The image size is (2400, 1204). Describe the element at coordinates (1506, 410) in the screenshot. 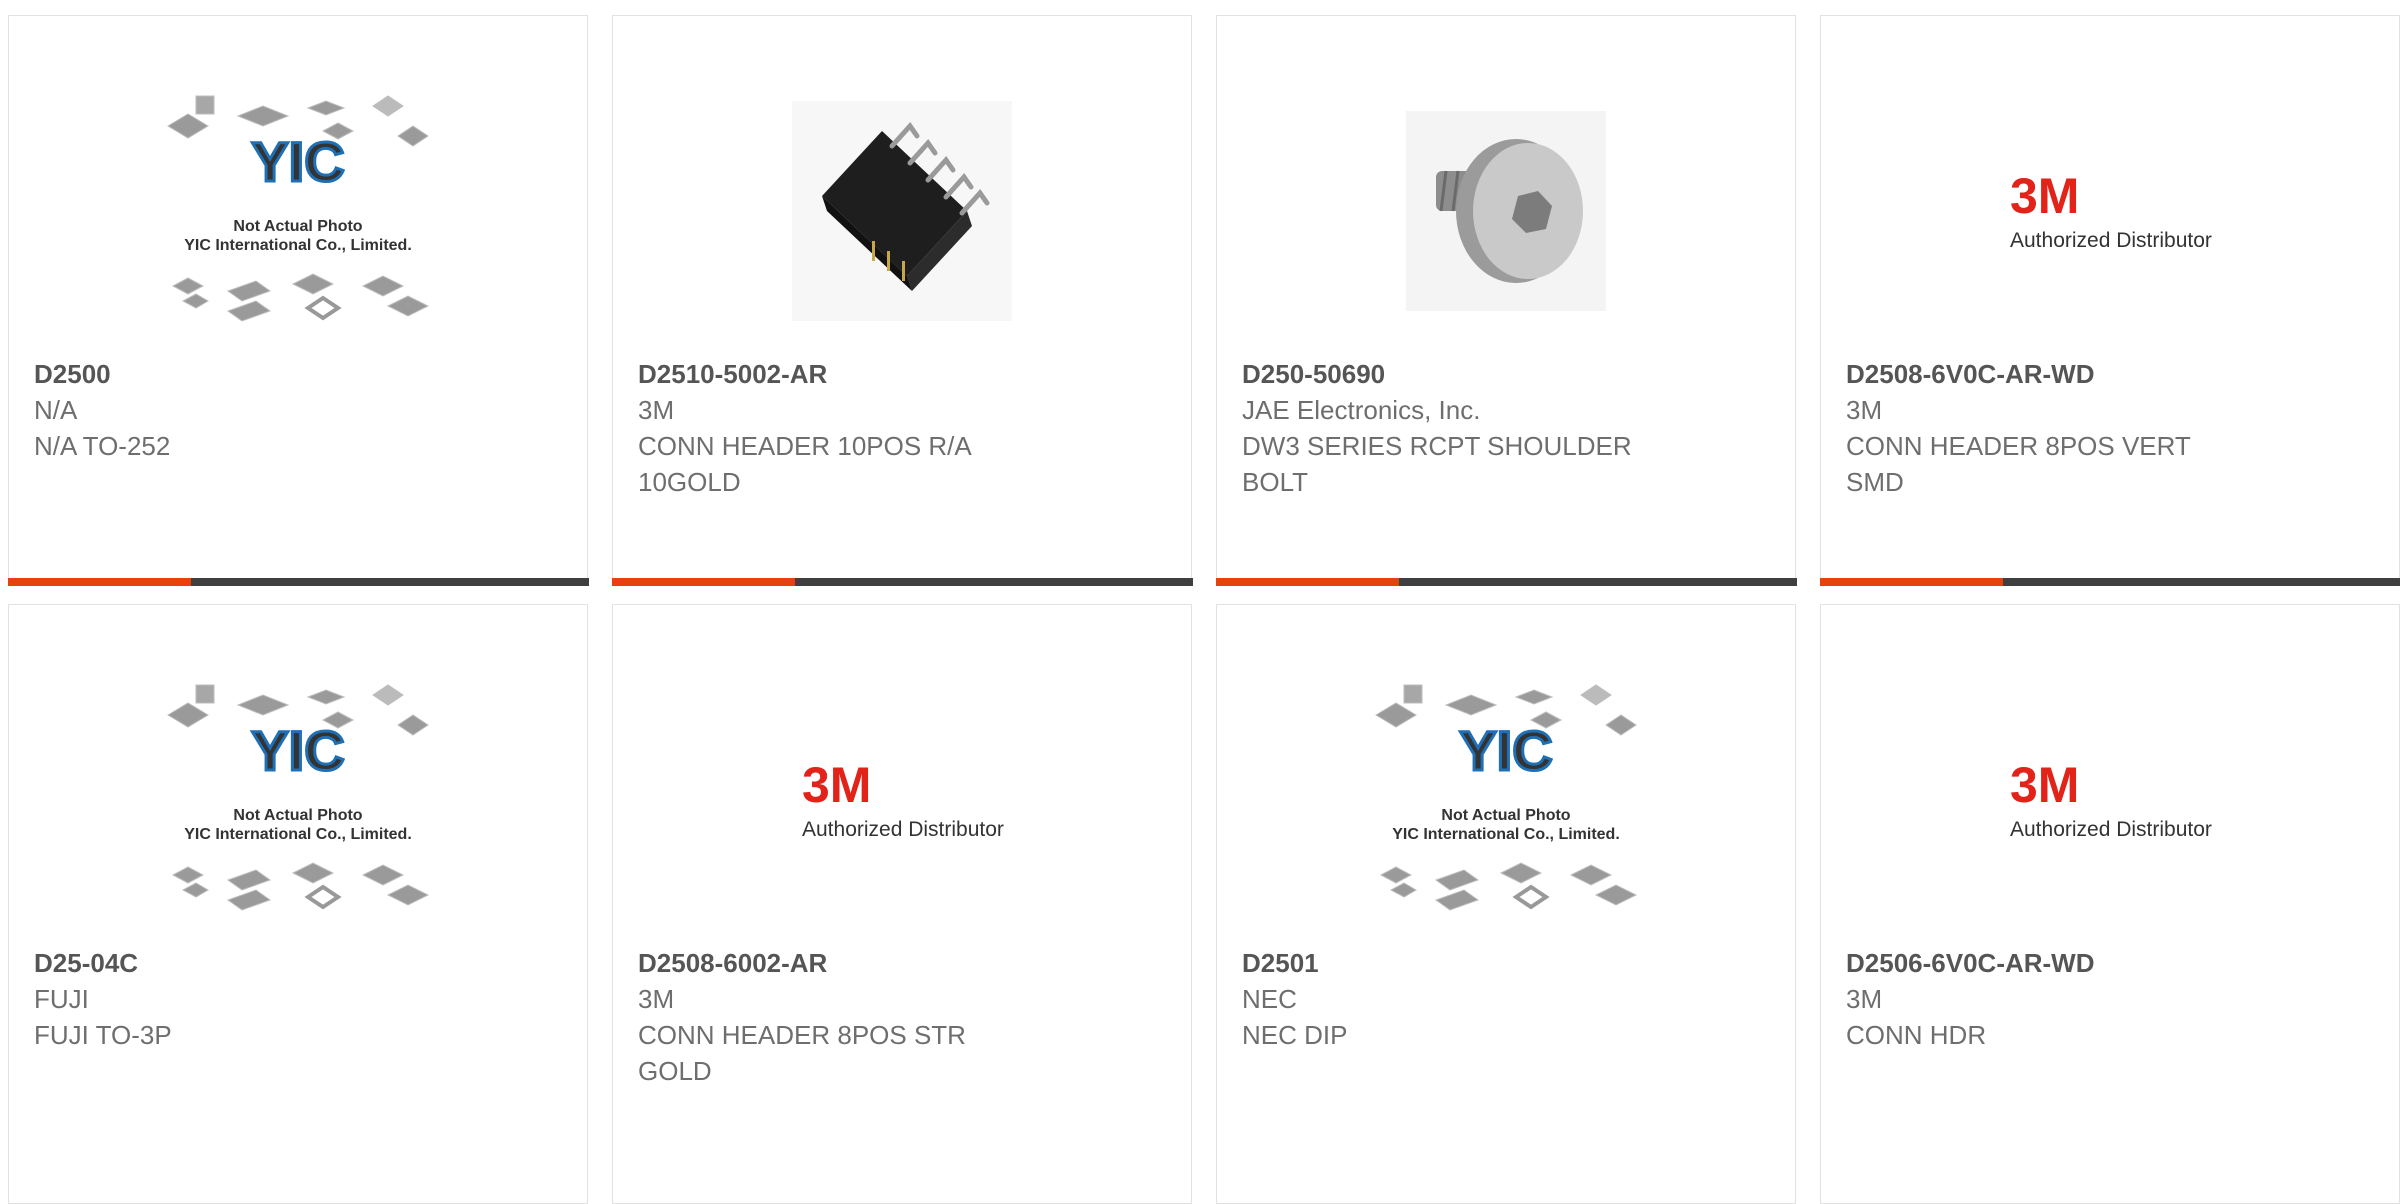

I see `manufacturer-name: JAE Electronics, Inc.` at that location.